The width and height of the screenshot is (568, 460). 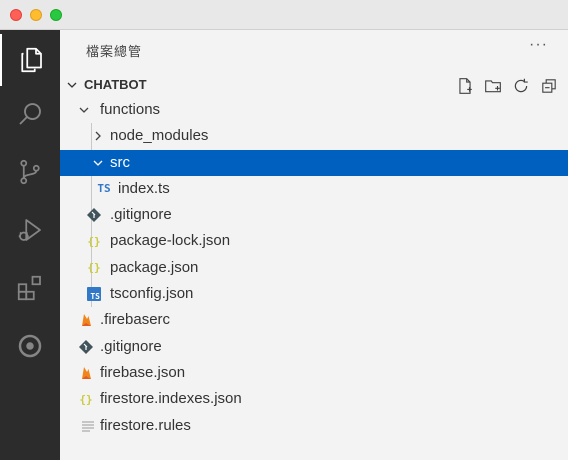 I want to click on tree-item-label: package.json, so click(x=154, y=267).